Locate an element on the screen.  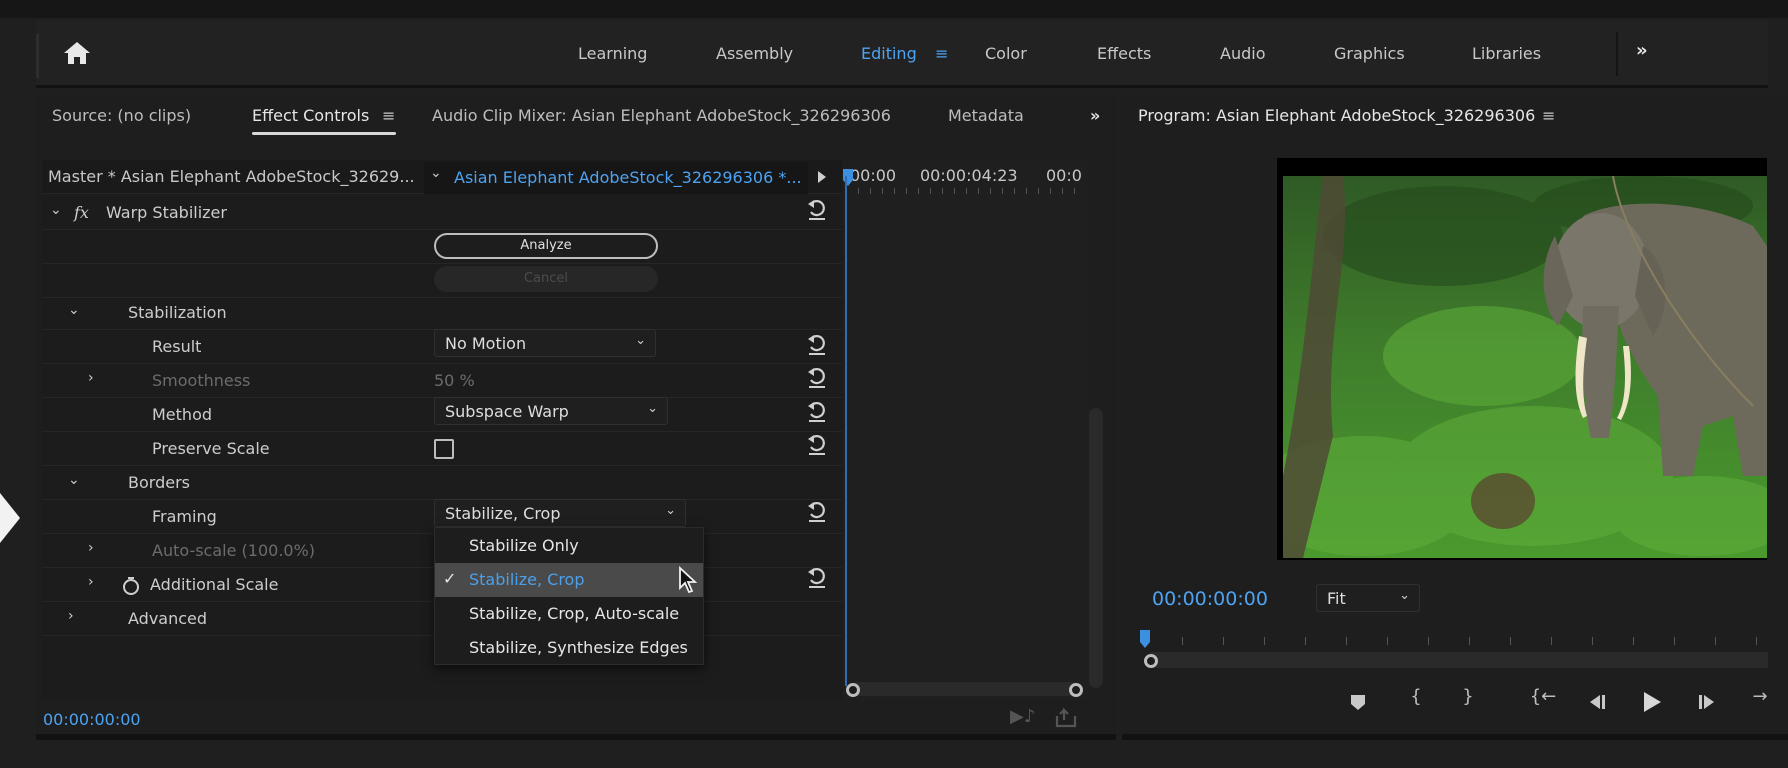
effect-row-warp-stabilizer: ⌄ fx Warp Stabilizer is located at coordinates (442, 213).